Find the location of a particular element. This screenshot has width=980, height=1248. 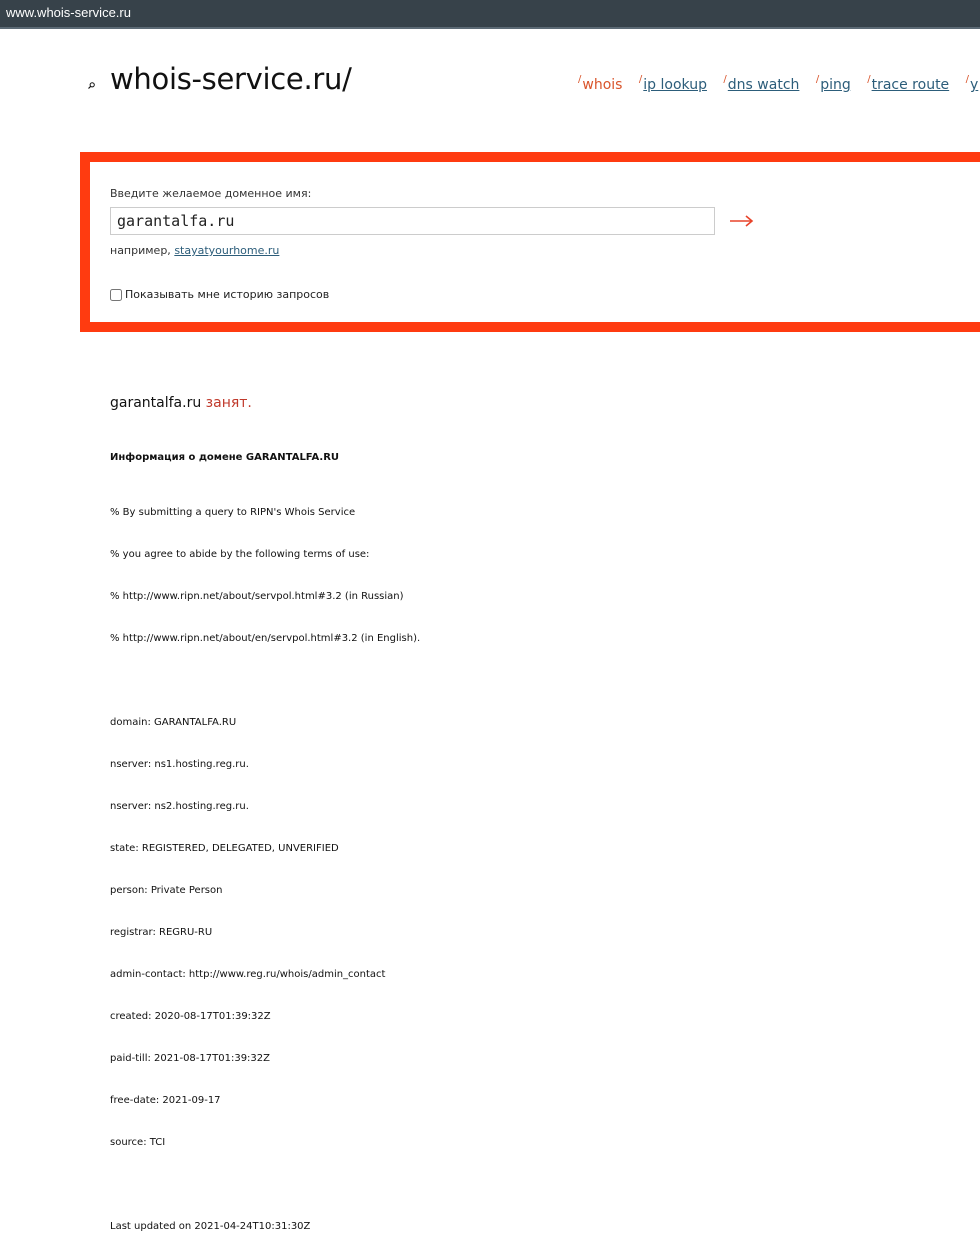

domain-input-label: Введите желаемое доменное имя: is located at coordinates (211, 193).